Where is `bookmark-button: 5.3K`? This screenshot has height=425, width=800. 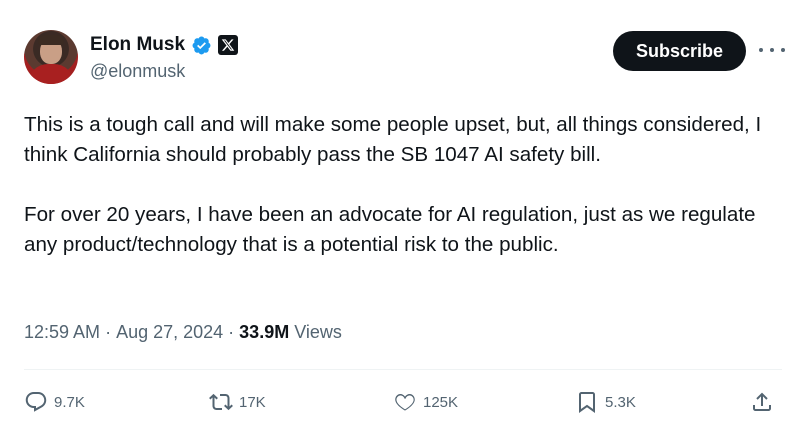 bookmark-button: 5.3K is located at coordinates (605, 402).